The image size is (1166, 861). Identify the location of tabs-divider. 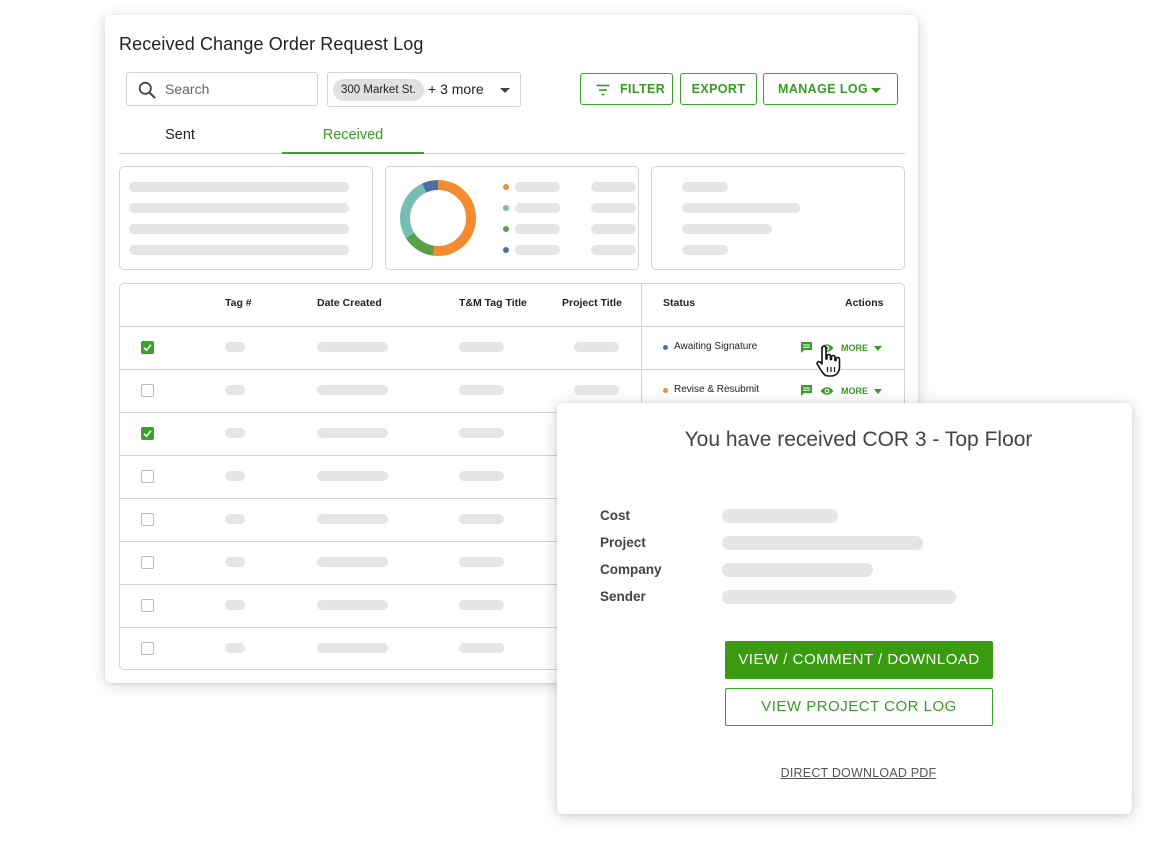
(512, 153).